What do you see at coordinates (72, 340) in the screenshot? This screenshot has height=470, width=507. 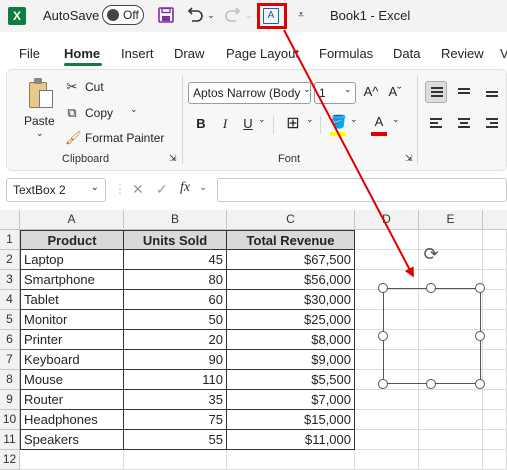 I see `cell-product: Printer` at bounding box center [72, 340].